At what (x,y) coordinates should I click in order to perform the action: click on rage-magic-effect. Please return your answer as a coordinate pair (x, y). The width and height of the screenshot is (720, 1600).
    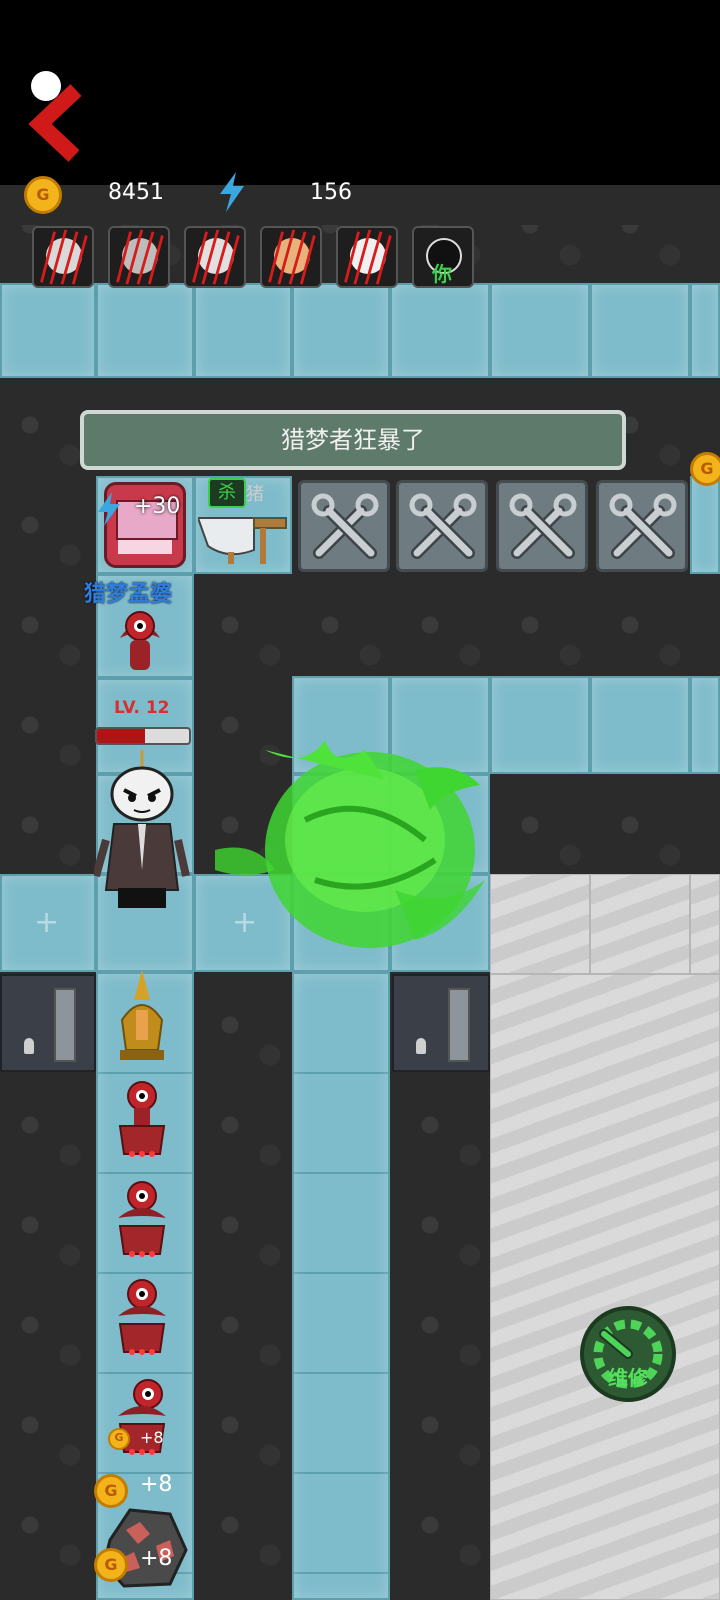
    Looking at the image, I should click on (350, 844).